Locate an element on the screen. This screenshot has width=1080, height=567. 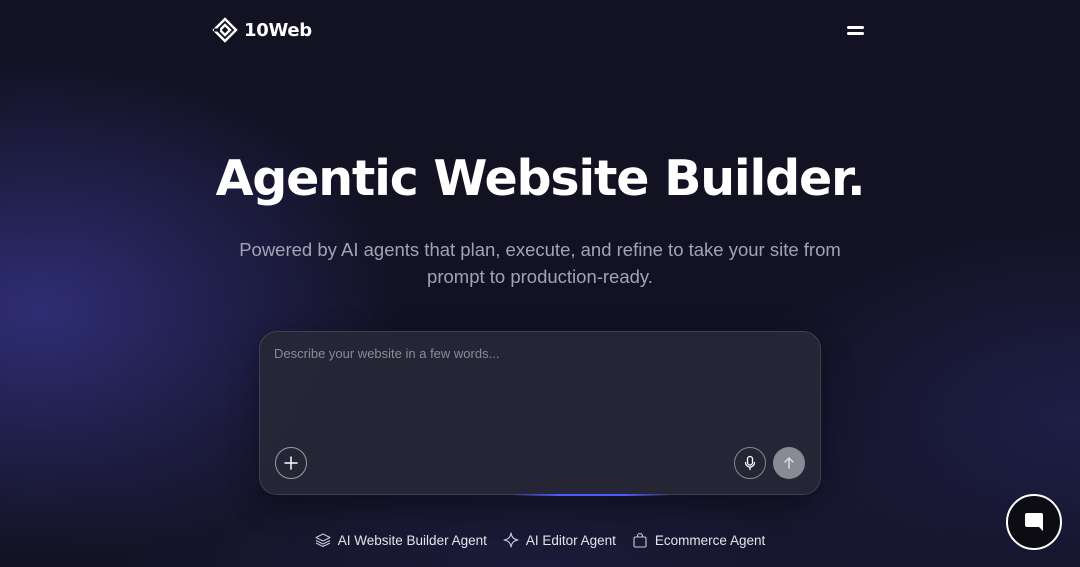
plus-icon is located at coordinates (291, 463).